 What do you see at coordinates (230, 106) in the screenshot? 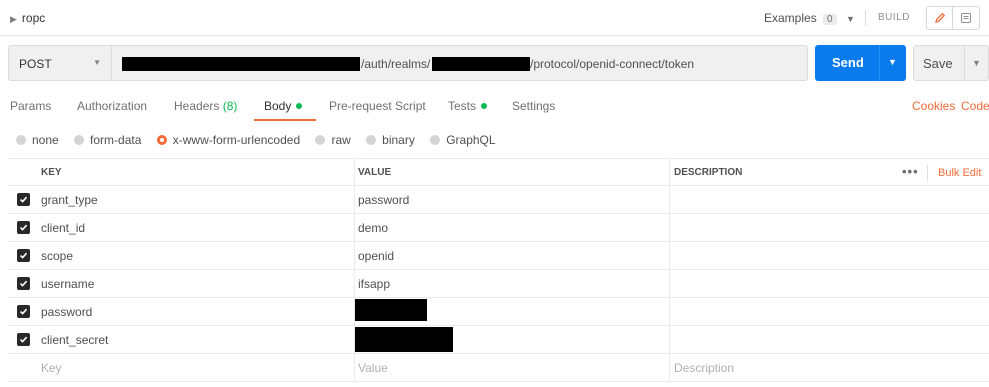
I see `headers-count-badge: (8)` at bounding box center [230, 106].